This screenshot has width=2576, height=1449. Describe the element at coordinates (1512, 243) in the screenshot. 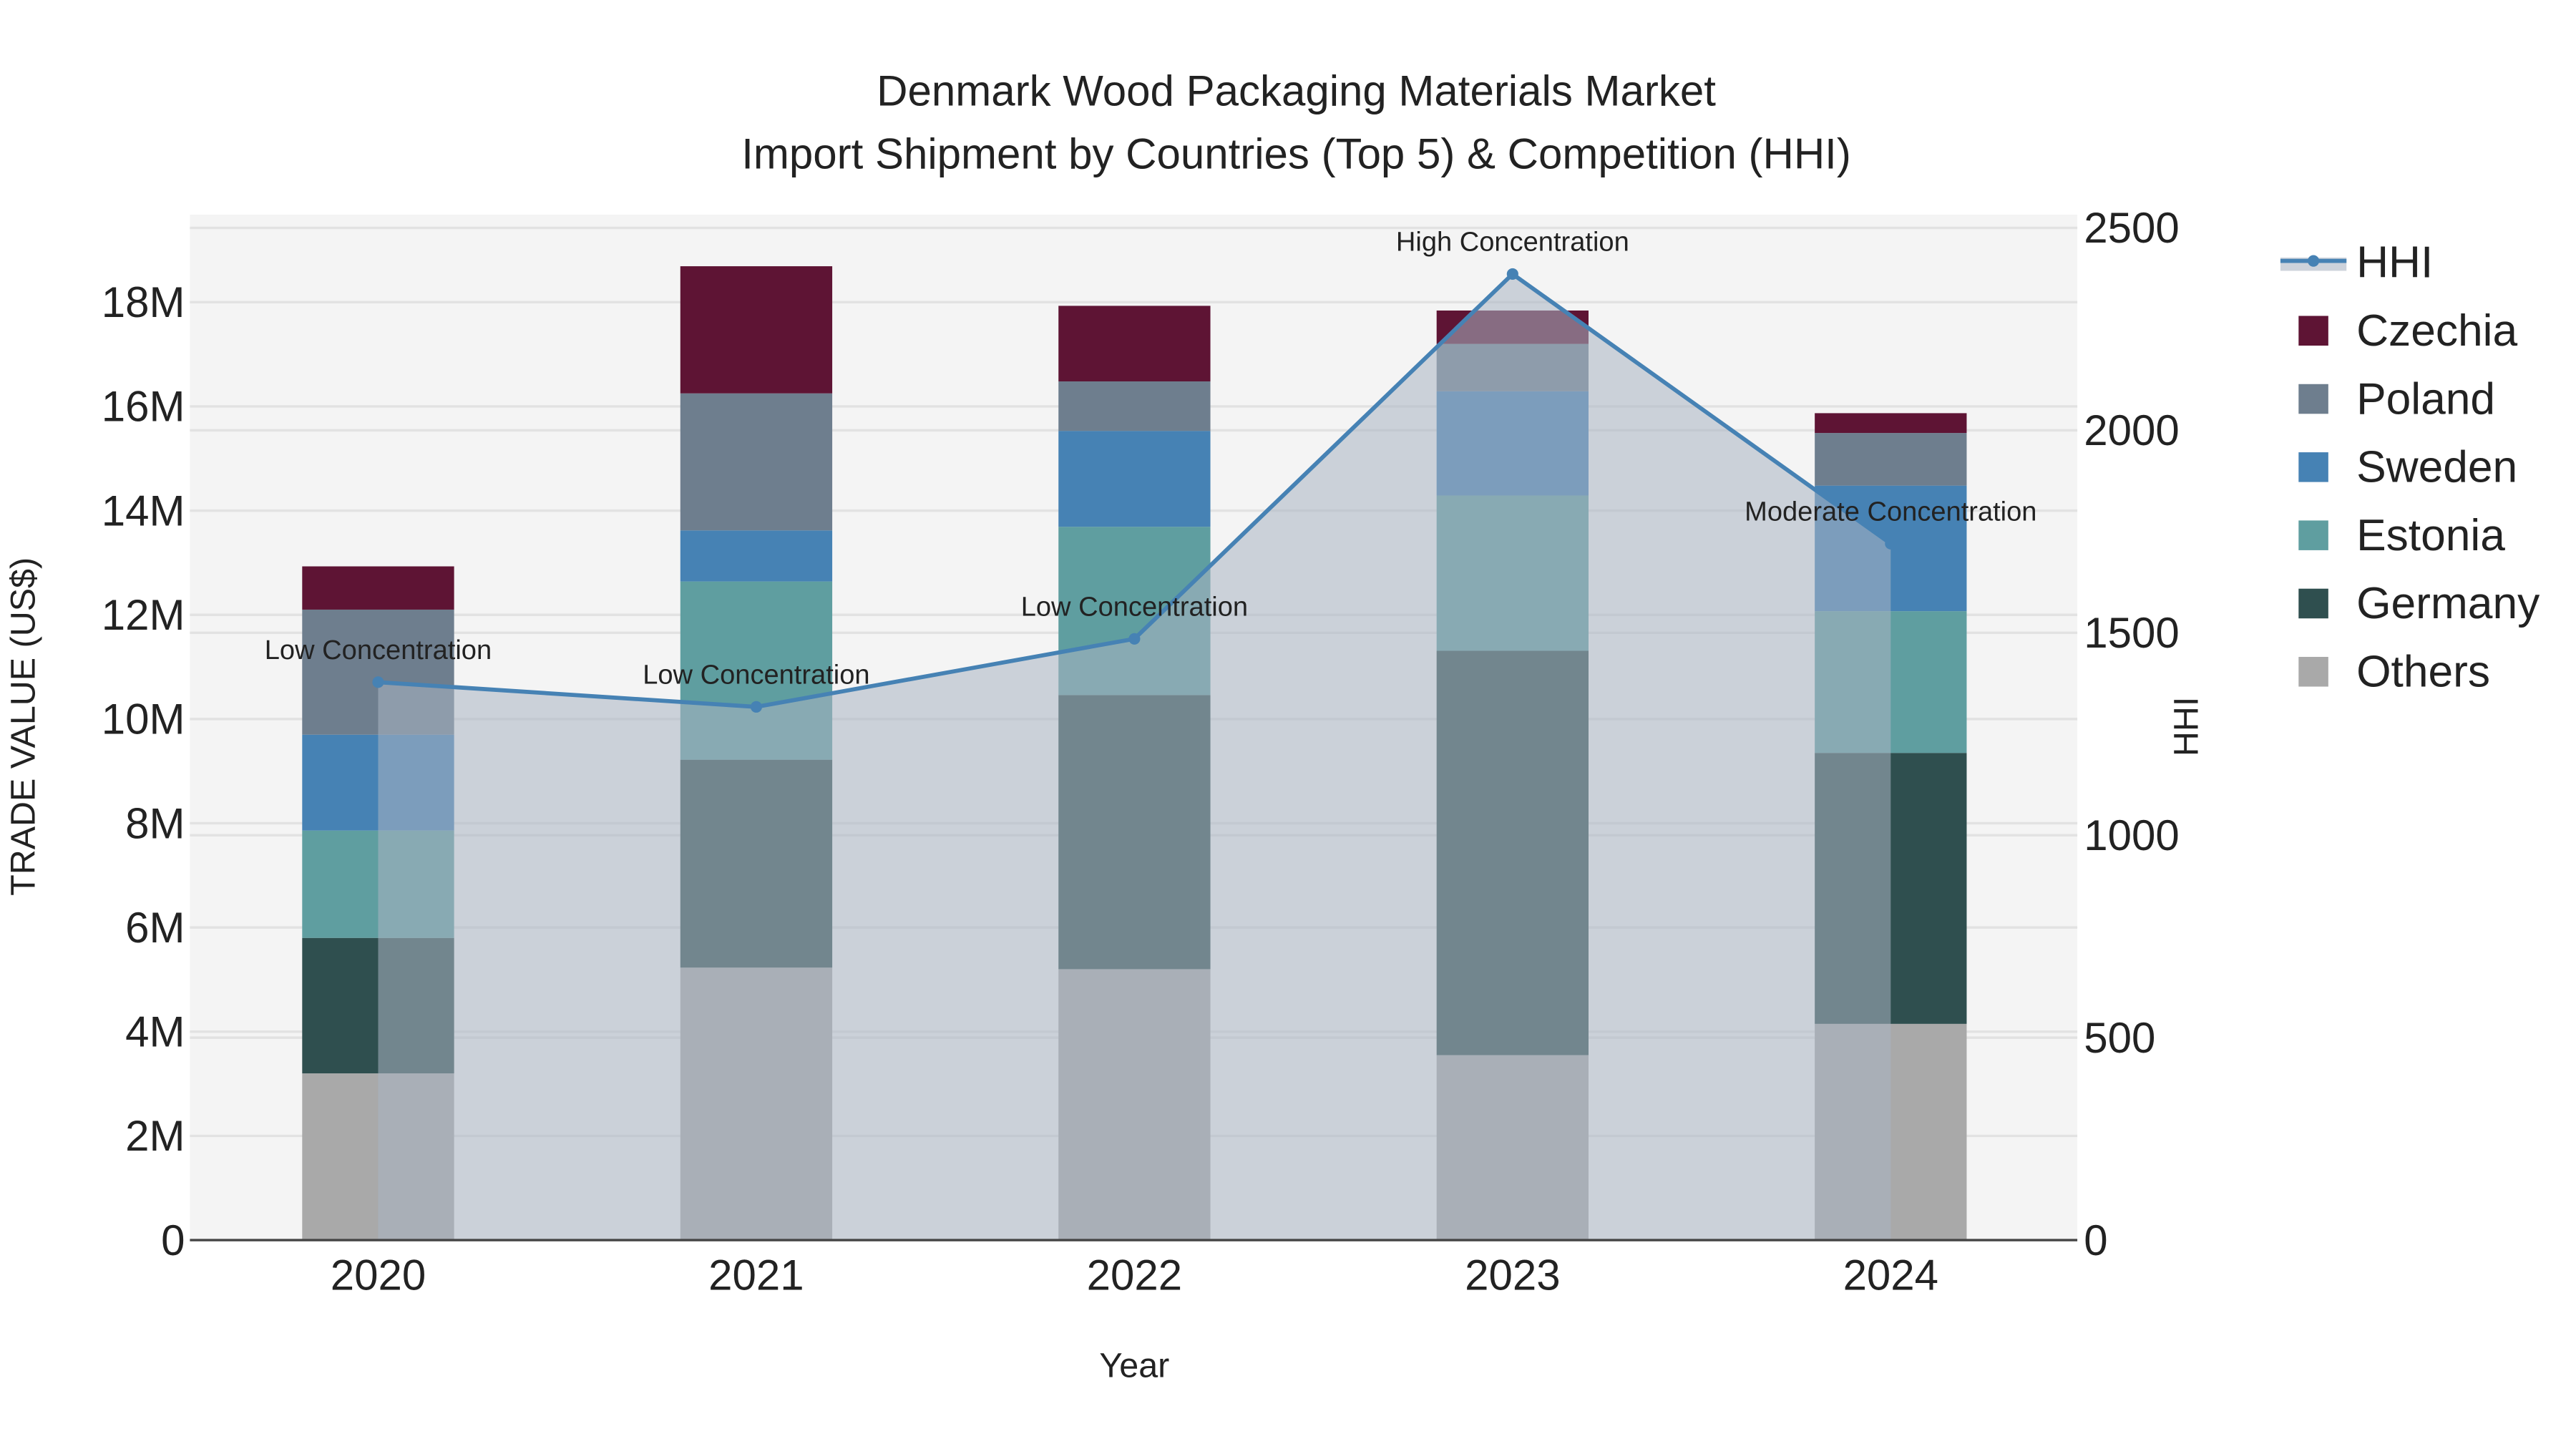

I see `hhi-annotation: High Concentration` at that location.